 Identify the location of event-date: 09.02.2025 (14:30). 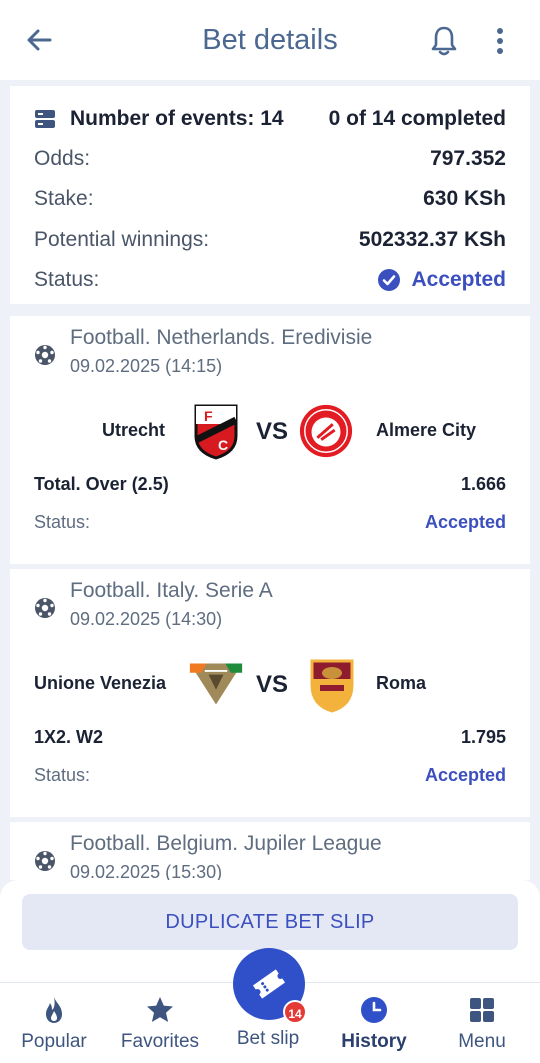
(146, 619).